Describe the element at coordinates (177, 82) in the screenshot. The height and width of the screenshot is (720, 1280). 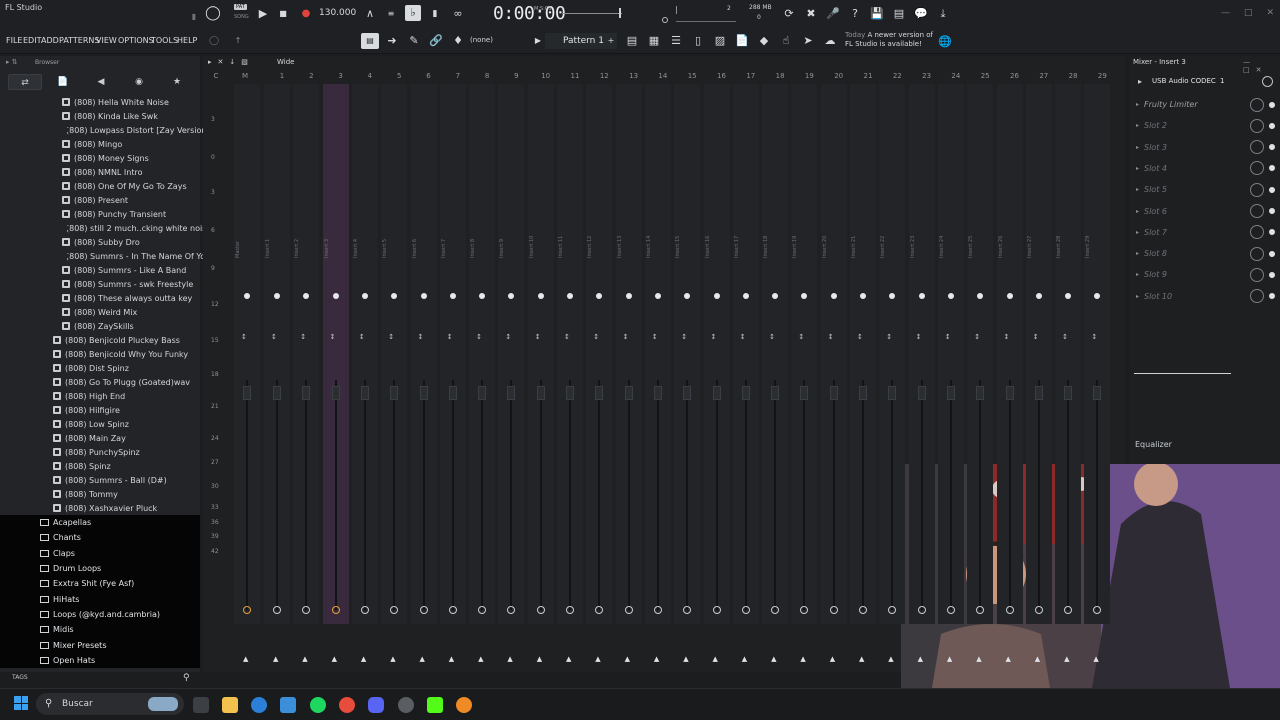
I see `tab-favorites-icon: ★` at that location.